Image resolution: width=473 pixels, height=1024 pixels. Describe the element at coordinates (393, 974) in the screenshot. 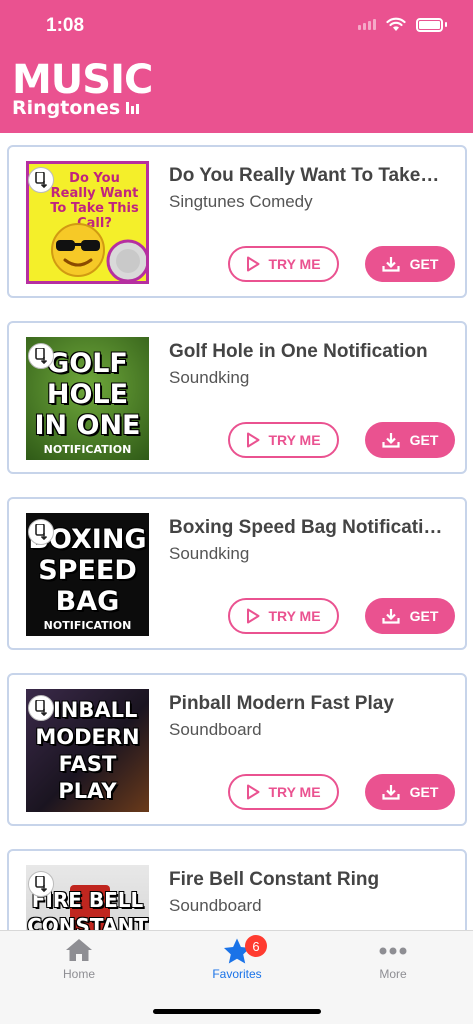

I see `tab-more-label: More` at that location.